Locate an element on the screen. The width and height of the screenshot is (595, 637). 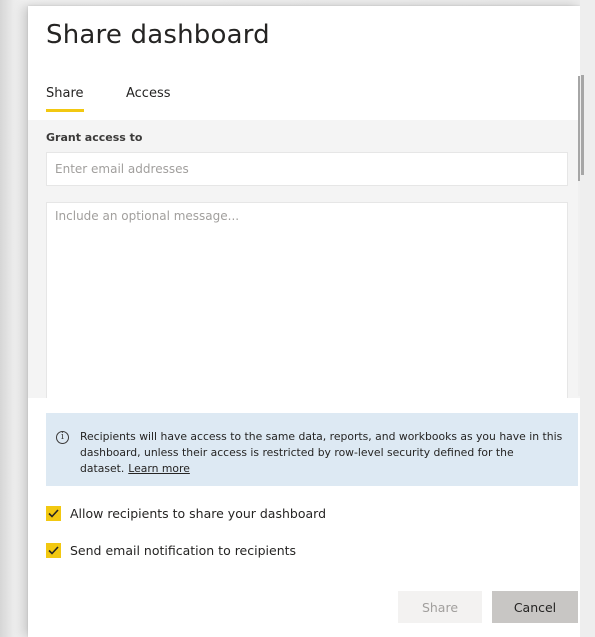
email-notification-checkbox is located at coordinates (53, 550).